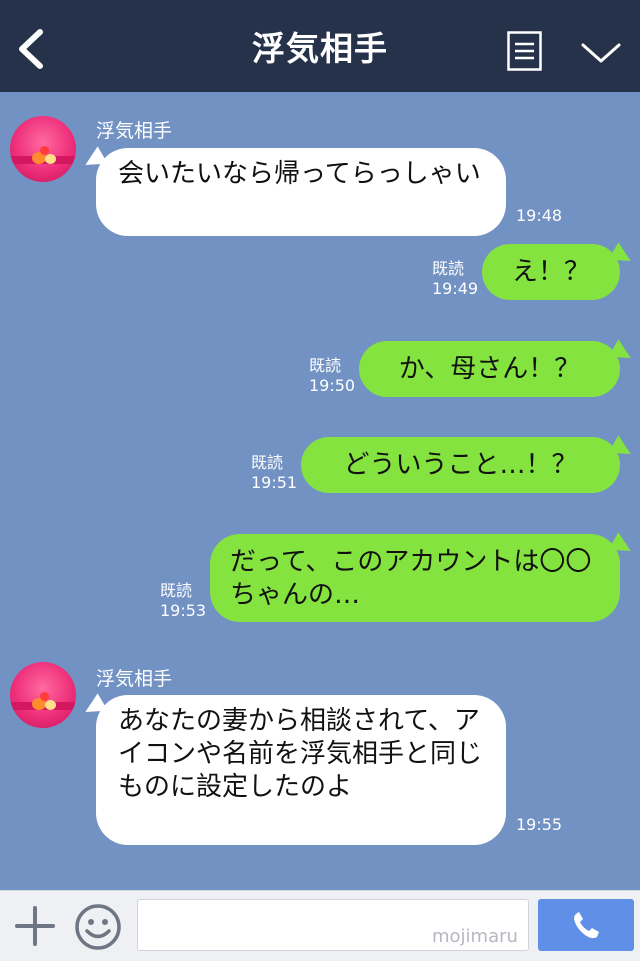 The height and width of the screenshot is (961, 640). What do you see at coordinates (460, 465) in the screenshot?
I see `outgoing-message-bubble: どういうこと…！？` at bounding box center [460, 465].